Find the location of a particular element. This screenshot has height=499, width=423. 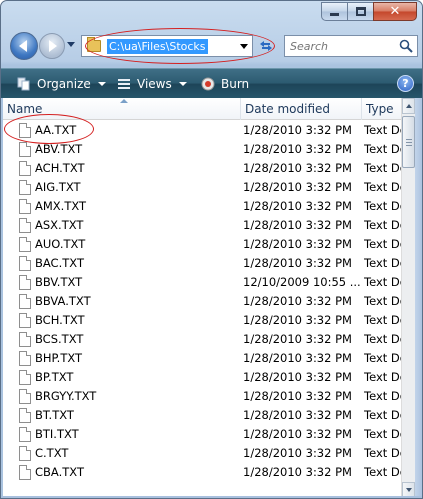

search-input is located at coordinates (341, 46).